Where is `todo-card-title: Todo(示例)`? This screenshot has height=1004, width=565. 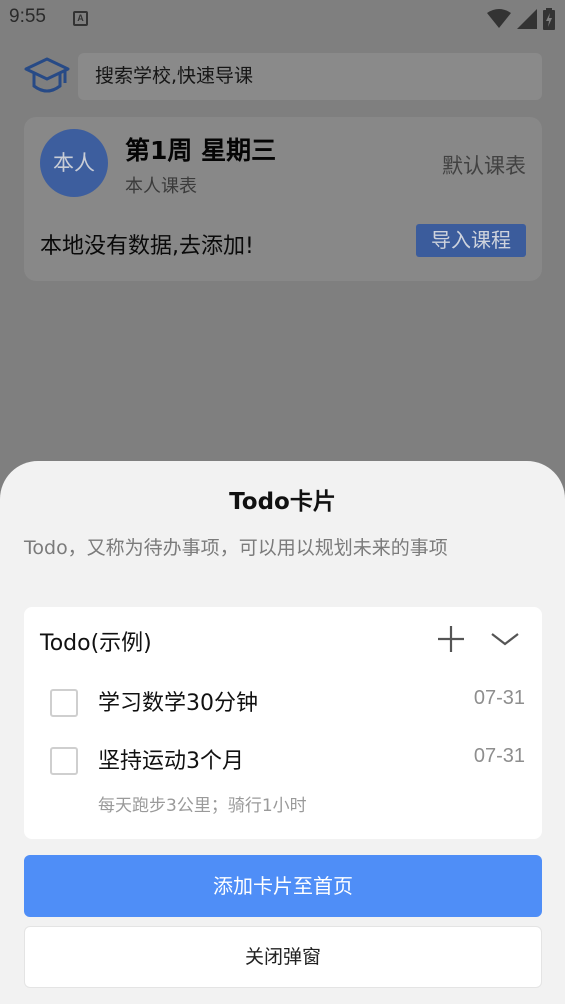
todo-card-title: Todo(示例) is located at coordinates (96, 643).